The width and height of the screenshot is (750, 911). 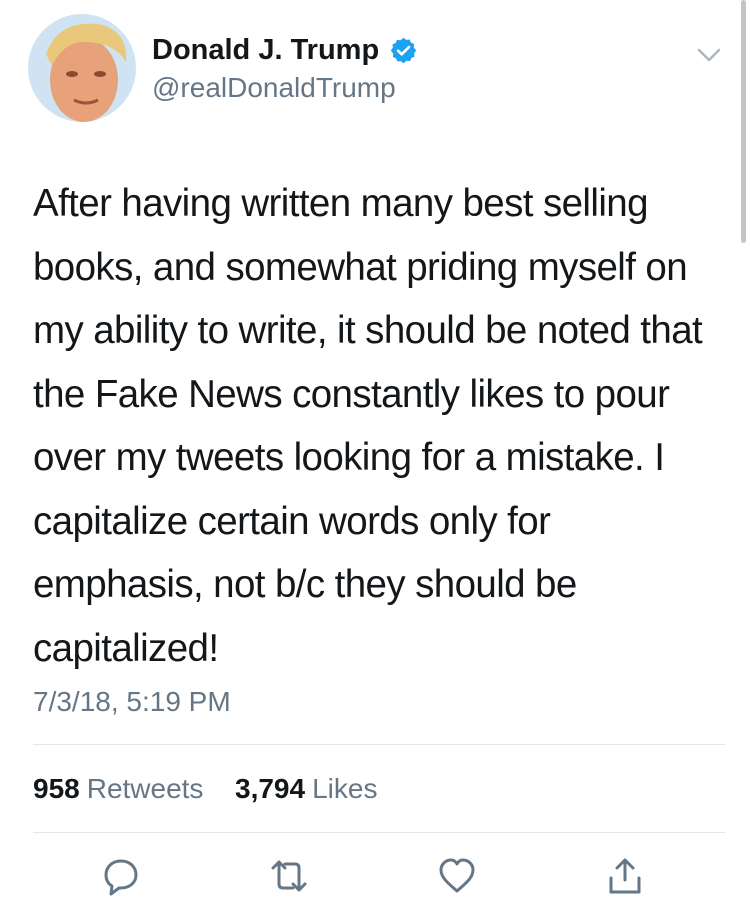 I want to click on retweets-stat: 958 Retweets, so click(x=122, y=788).